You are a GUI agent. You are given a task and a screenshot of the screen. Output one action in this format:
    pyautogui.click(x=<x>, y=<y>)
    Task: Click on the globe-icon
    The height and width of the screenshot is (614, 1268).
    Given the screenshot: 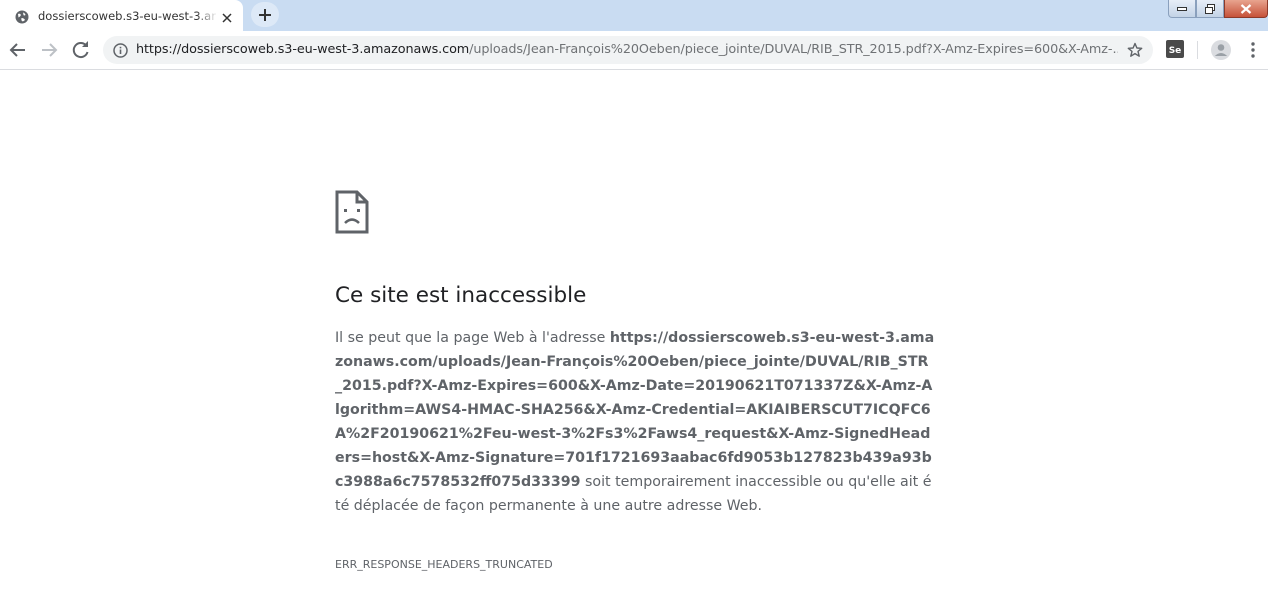 What is the action you would take?
    pyautogui.click(x=22, y=16)
    